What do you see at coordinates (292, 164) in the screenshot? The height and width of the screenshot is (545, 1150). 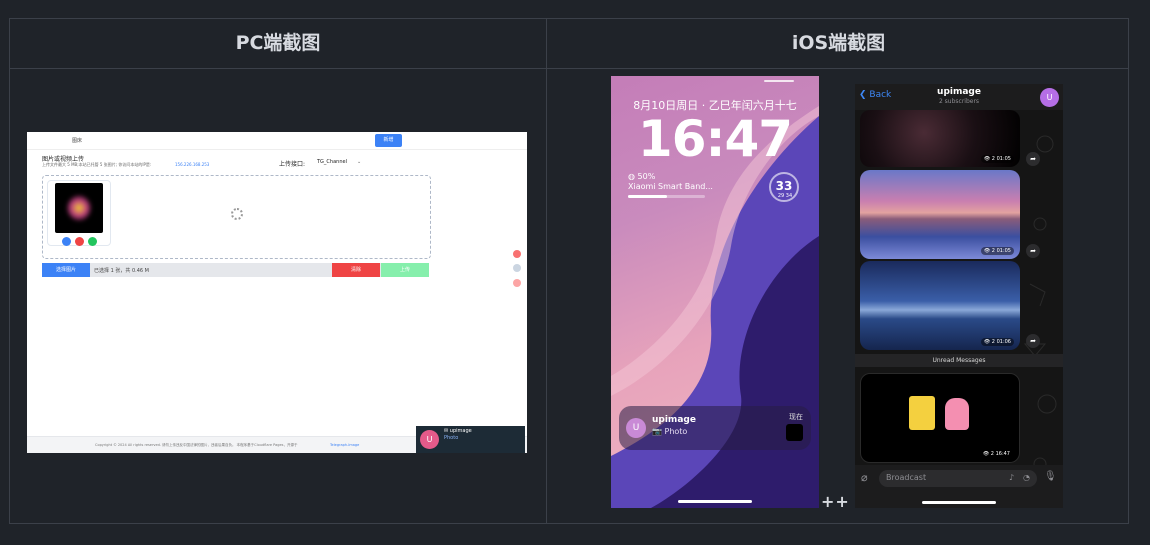 I see `pc-port-label: 上传接口:` at bounding box center [292, 164].